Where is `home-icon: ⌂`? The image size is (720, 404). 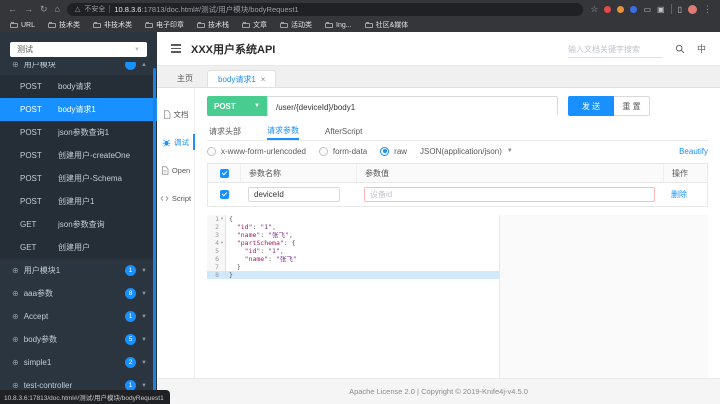 home-icon: ⌂ is located at coordinates (57, 9).